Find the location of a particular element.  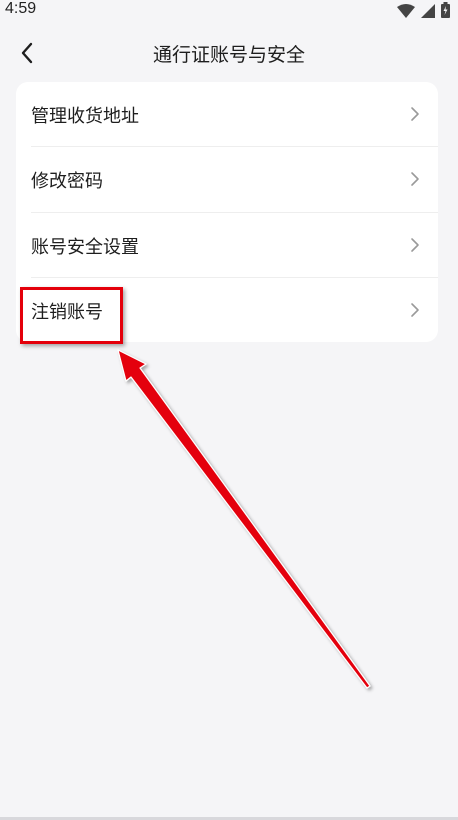

status-icons is located at coordinates (423, 12).